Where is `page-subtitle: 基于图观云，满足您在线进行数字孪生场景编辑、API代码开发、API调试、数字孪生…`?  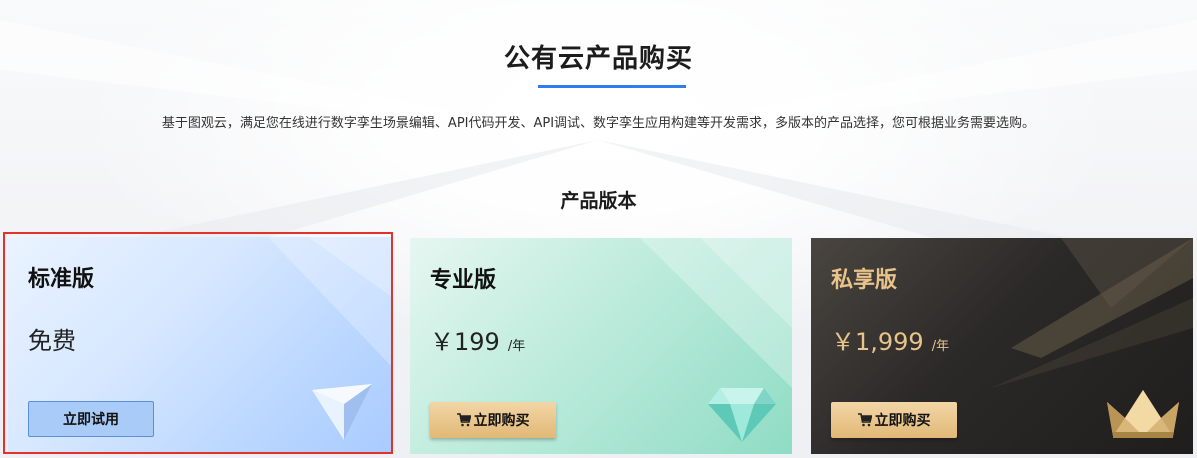 page-subtitle: 基于图观云，满足您在线进行数字孪生场景编辑、API代码开发、API调试、数字孪生… is located at coordinates (598, 123).